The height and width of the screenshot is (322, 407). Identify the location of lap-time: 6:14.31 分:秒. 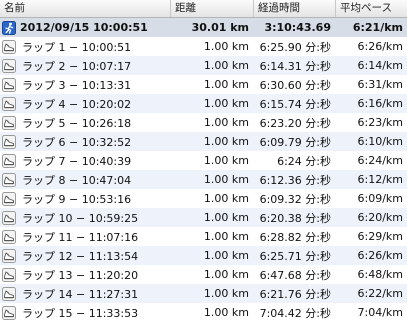
(295, 66).